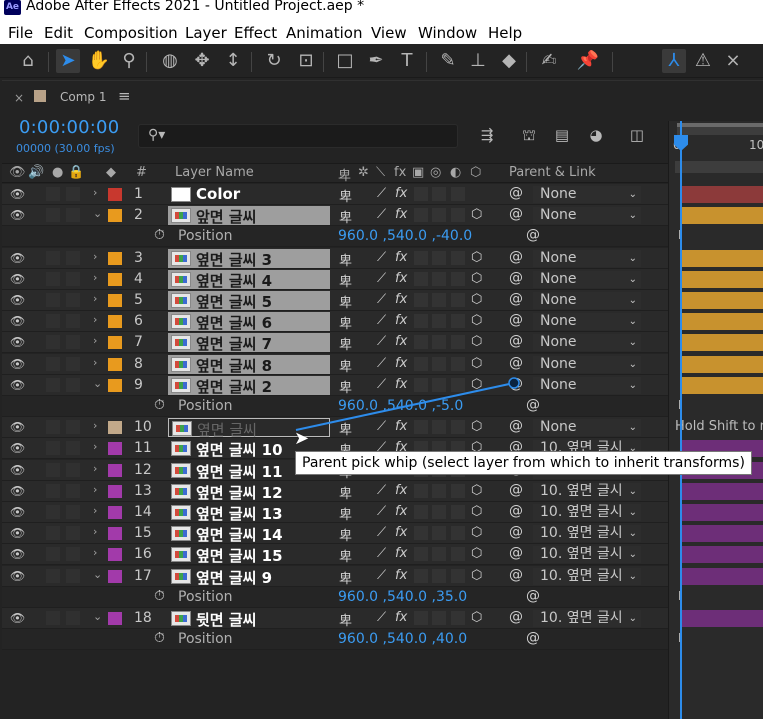 This screenshot has width=763, height=719. Describe the element at coordinates (159, 638) in the screenshot. I see `stopwatch-icon: ⏱` at that location.